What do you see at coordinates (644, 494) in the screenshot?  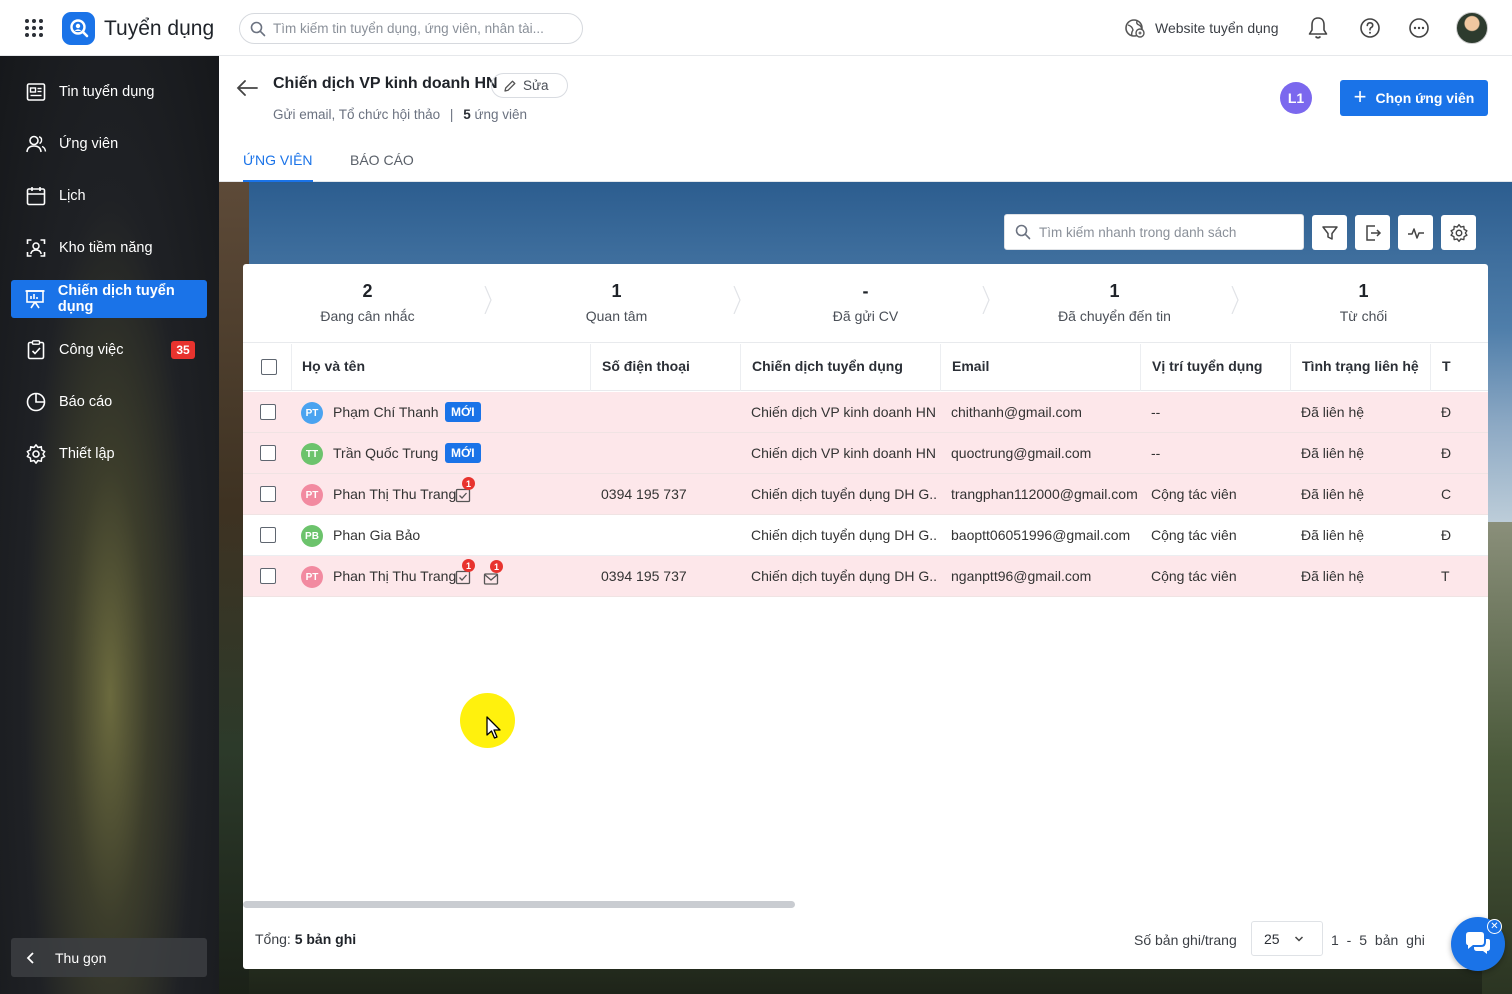 I see `phone-cell: 0394 195 737` at bounding box center [644, 494].